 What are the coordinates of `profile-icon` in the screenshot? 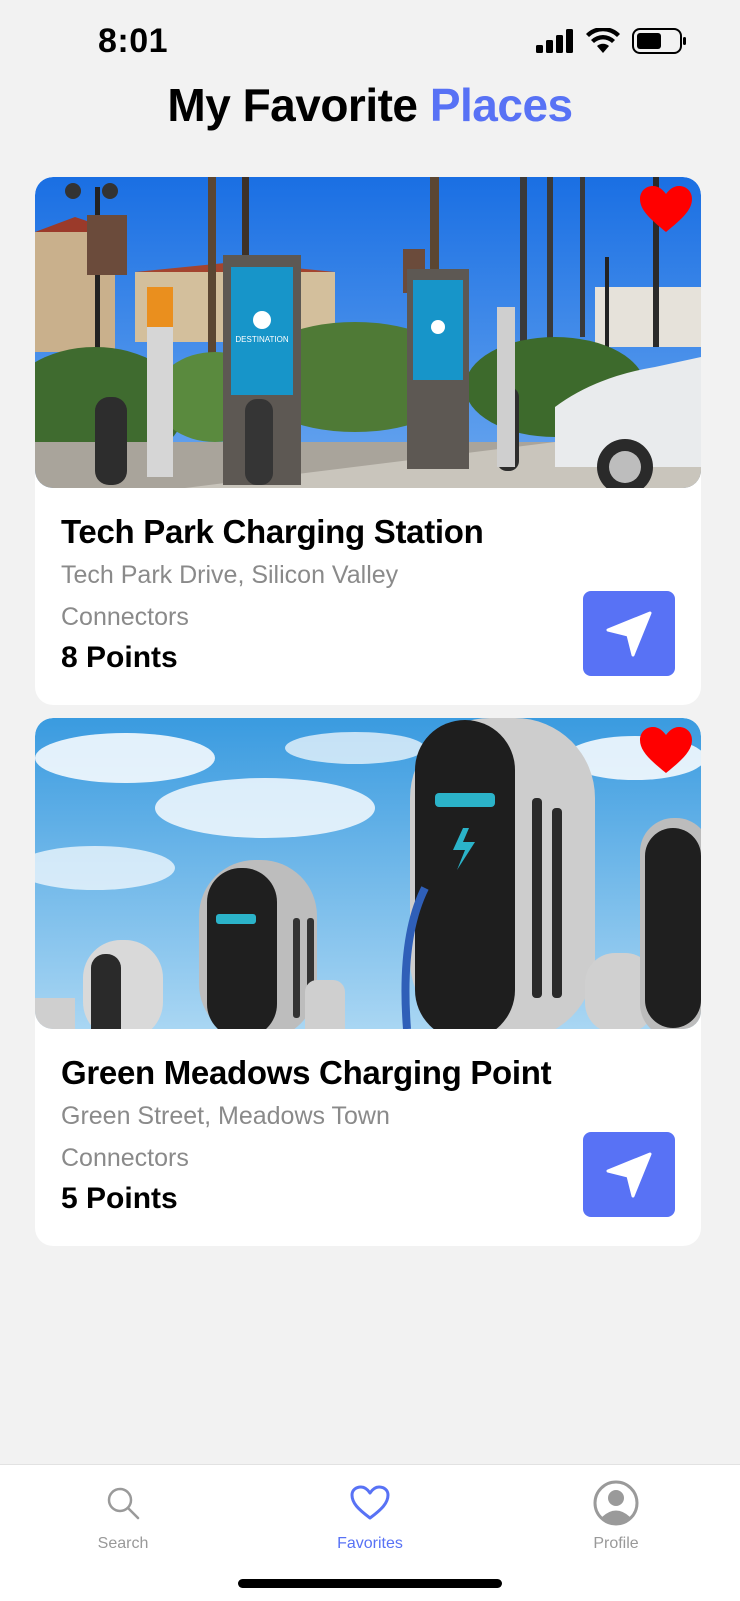 It's located at (616, 1503).